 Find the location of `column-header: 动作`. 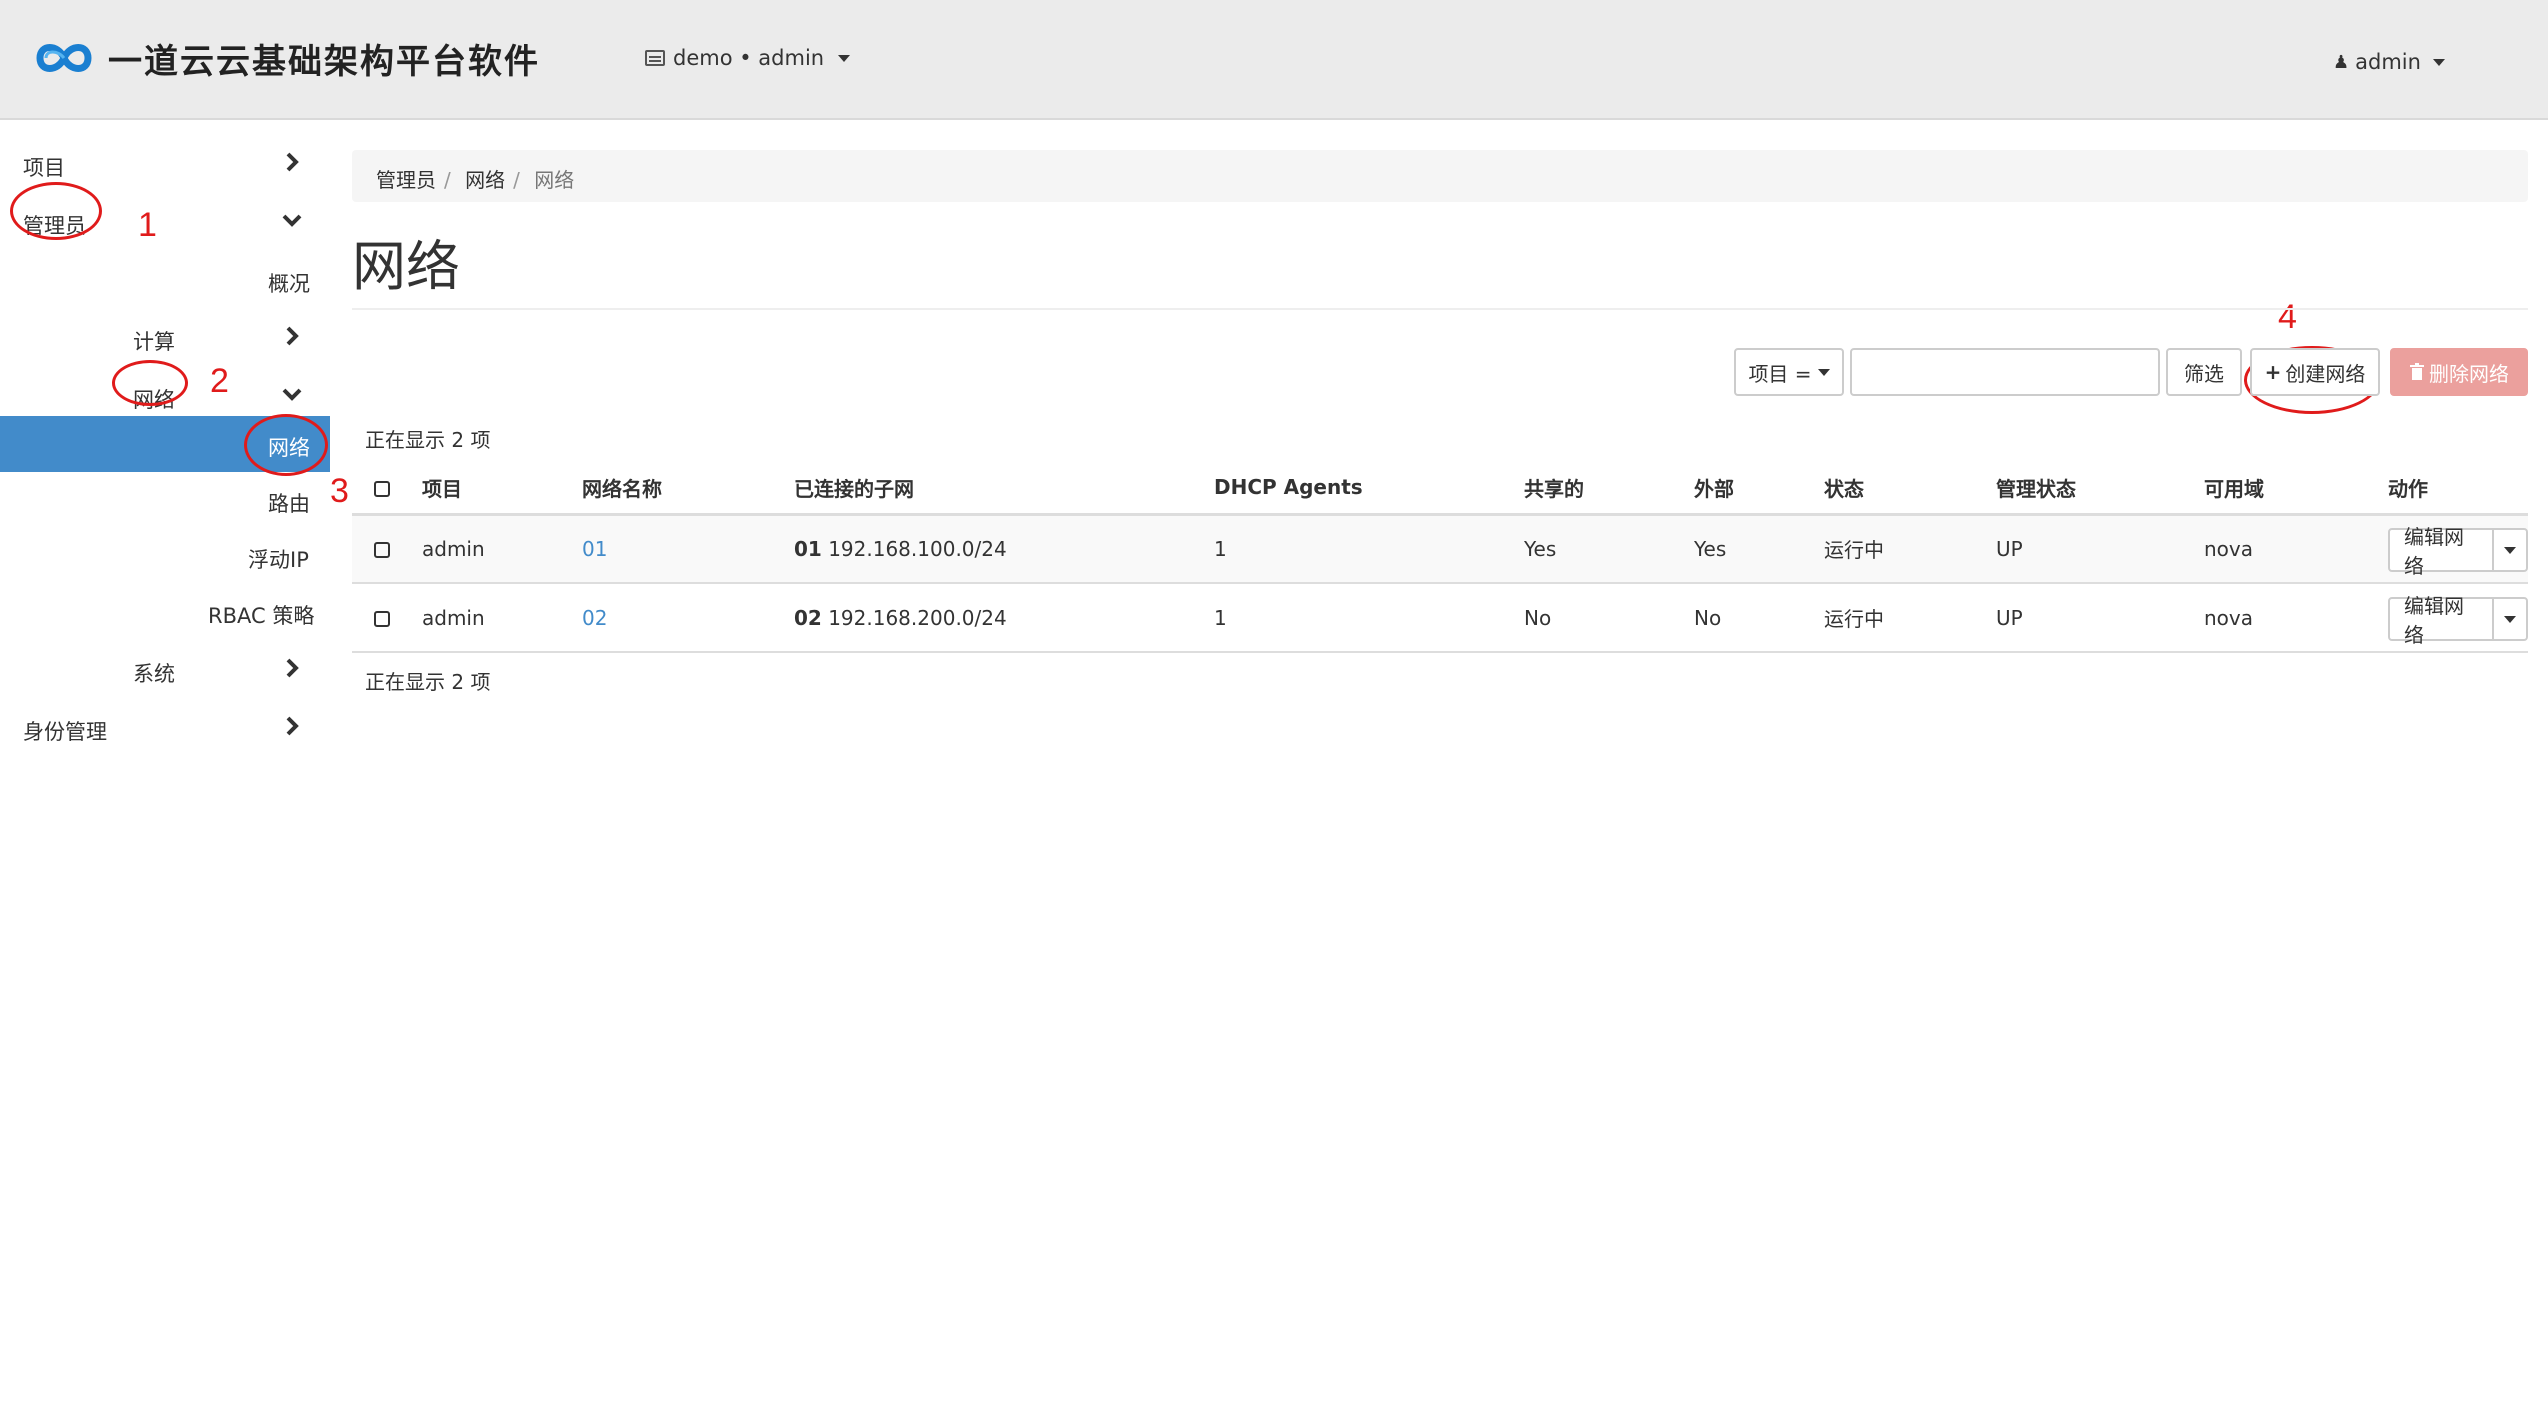

column-header: 动作 is located at coordinates (2458, 489).